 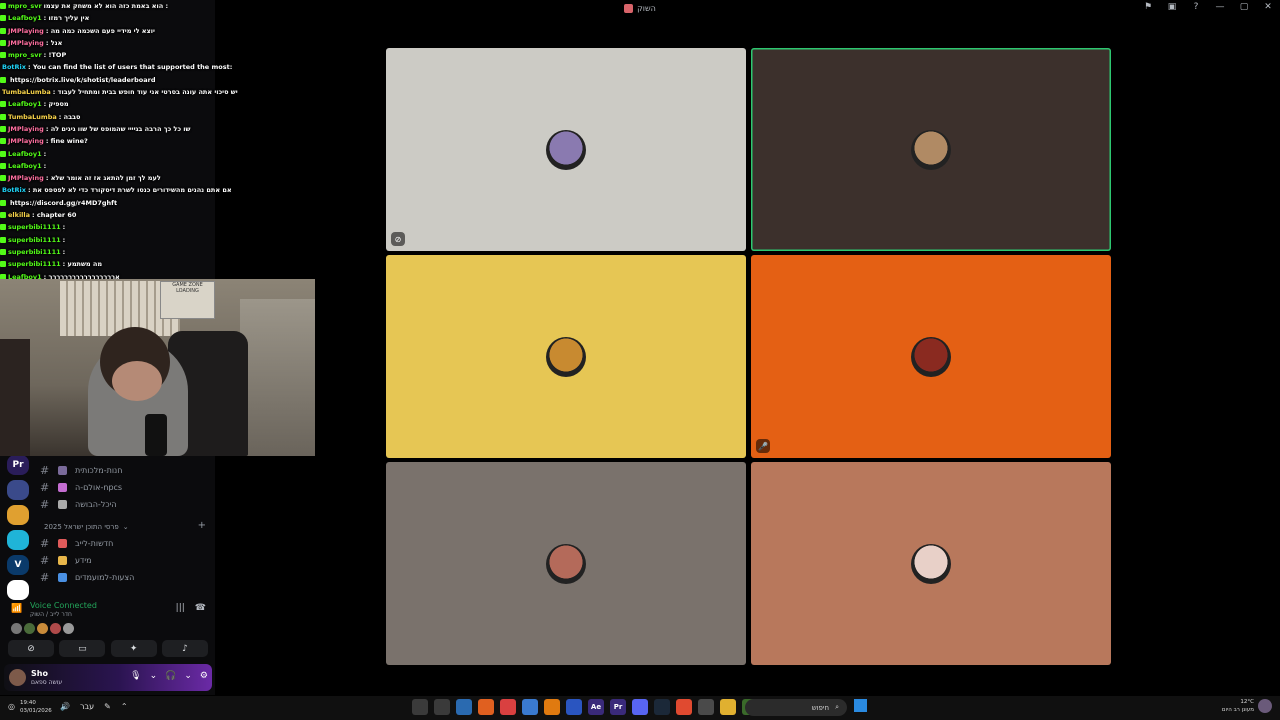 What do you see at coordinates (31, 648) in the screenshot?
I see `camera-button: ⊘` at bounding box center [31, 648].